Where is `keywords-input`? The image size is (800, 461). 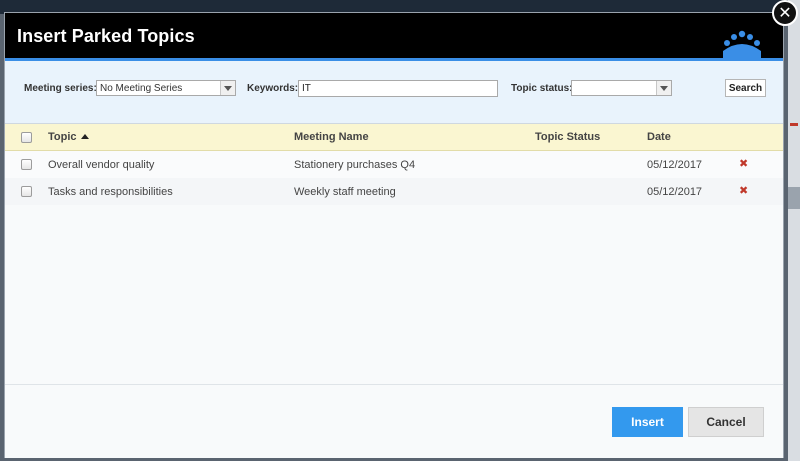 keywords-input is located at coordinates (398, 88).